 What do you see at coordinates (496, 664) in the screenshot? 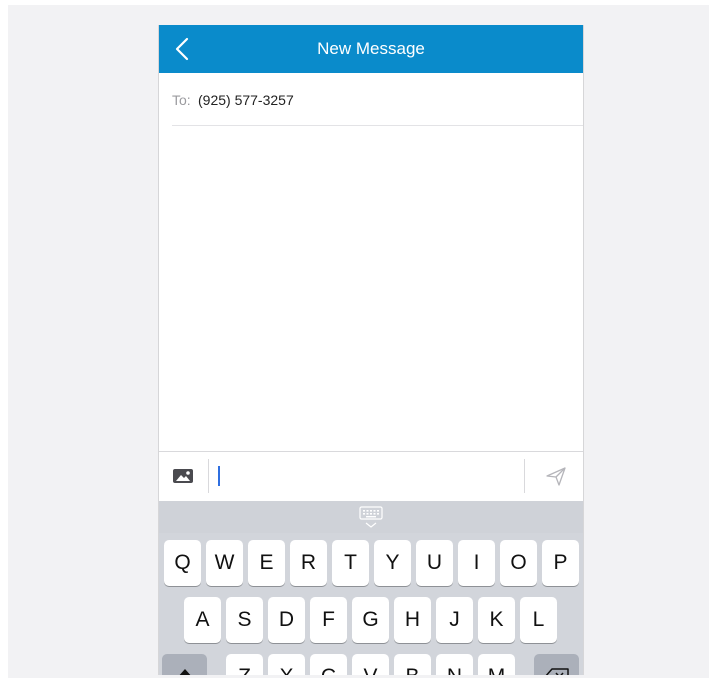
I see `key-m: M` at bounding box center [496, 664].